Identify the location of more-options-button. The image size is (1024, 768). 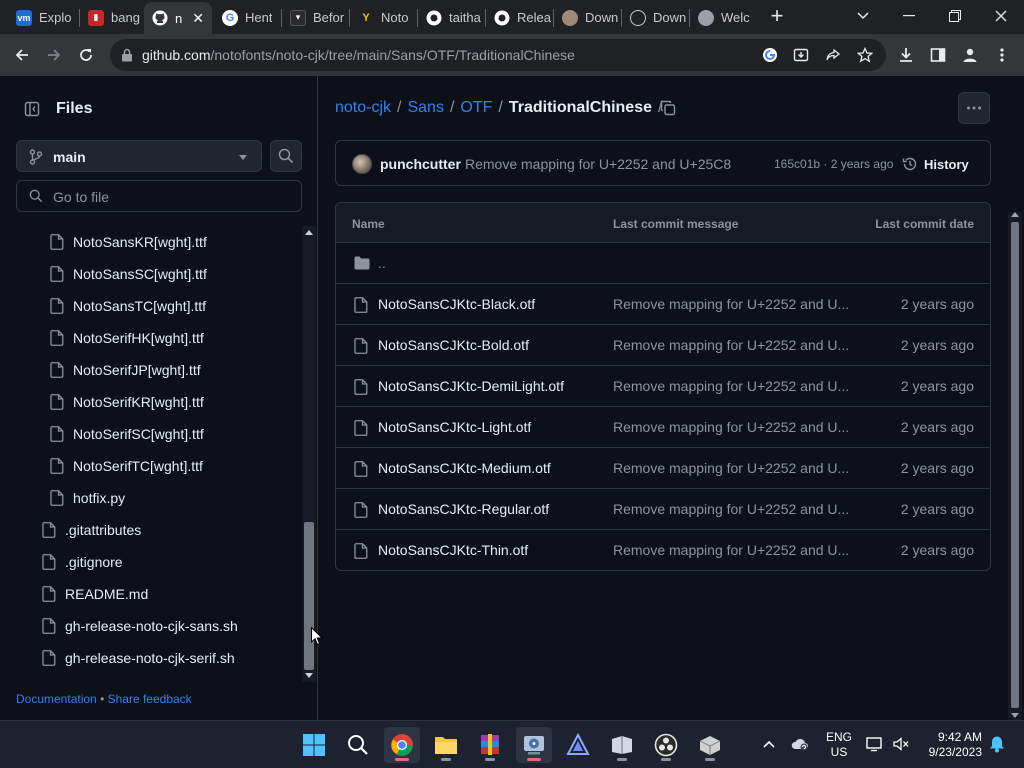
(974, 108).